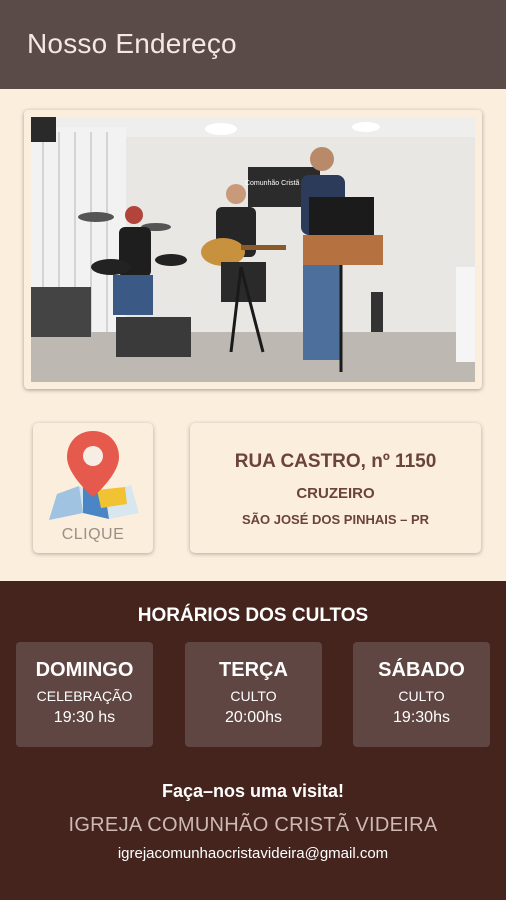  Describe the element at coordinates (335, 493) in the screenshot. I see `address-district: CRUZEIRO` at that location.